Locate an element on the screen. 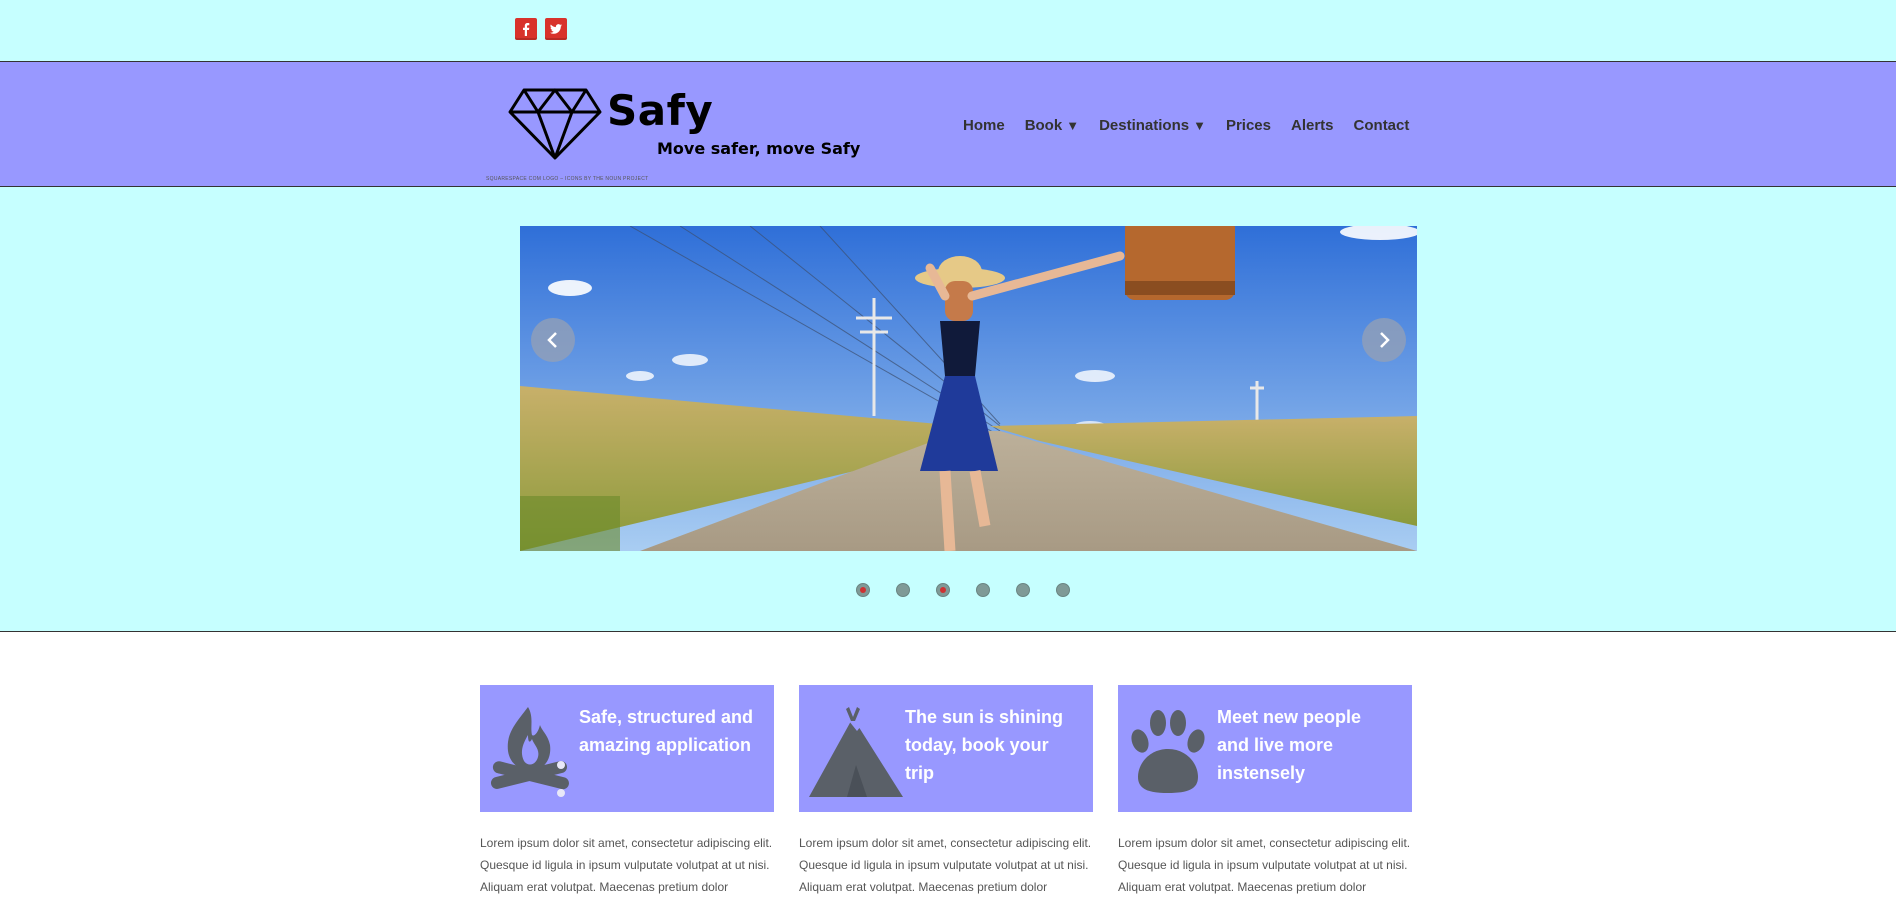 The width and height of the screenshot is (1896, 898). slider-prev-button is located at coordinates (553, 340).